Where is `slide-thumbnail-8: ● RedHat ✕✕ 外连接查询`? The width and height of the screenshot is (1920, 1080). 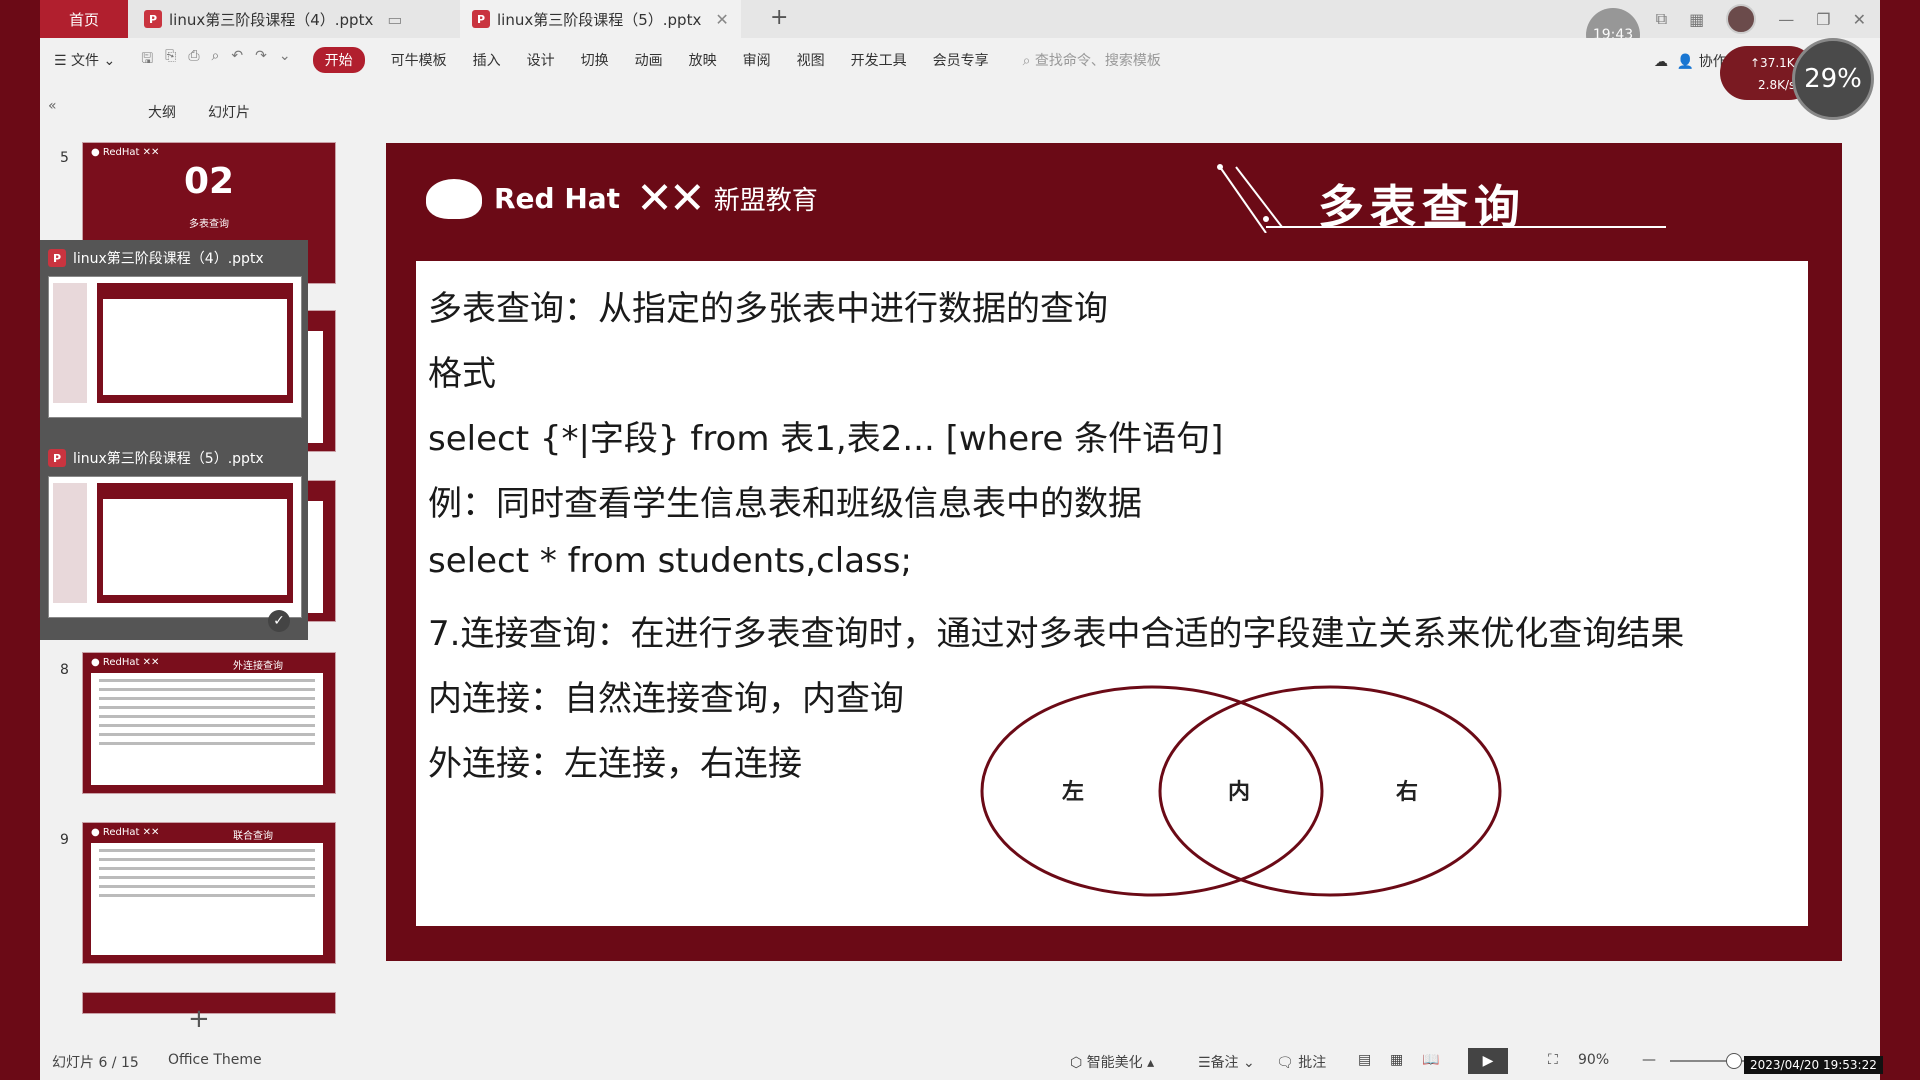
slide-thumbnail-8: ● RedHat ✕✕ 外连接查询 is located at coordinates (209, 723).